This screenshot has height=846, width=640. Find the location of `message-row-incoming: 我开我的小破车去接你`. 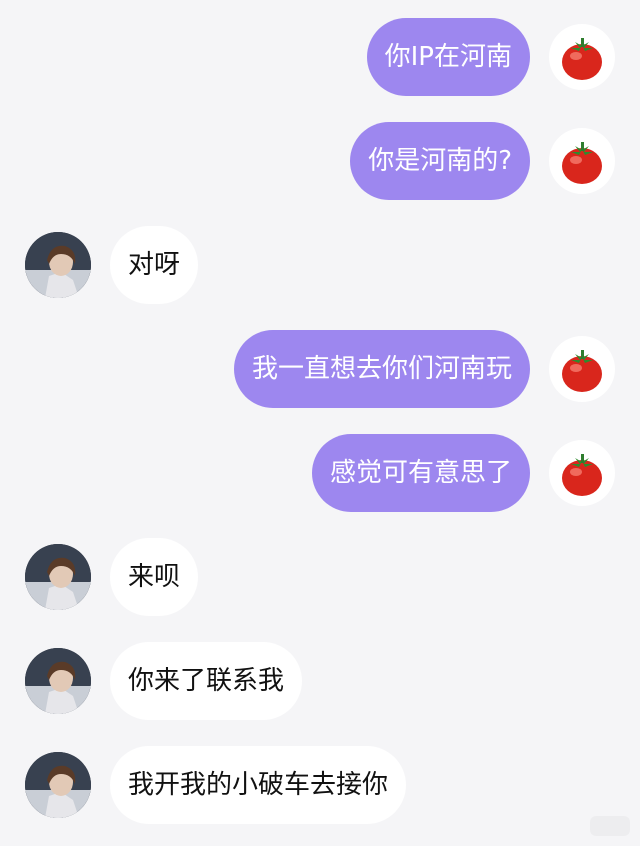

message-row-incoming: 我开我的小破车去接你 is located at coordinates (320, 785).